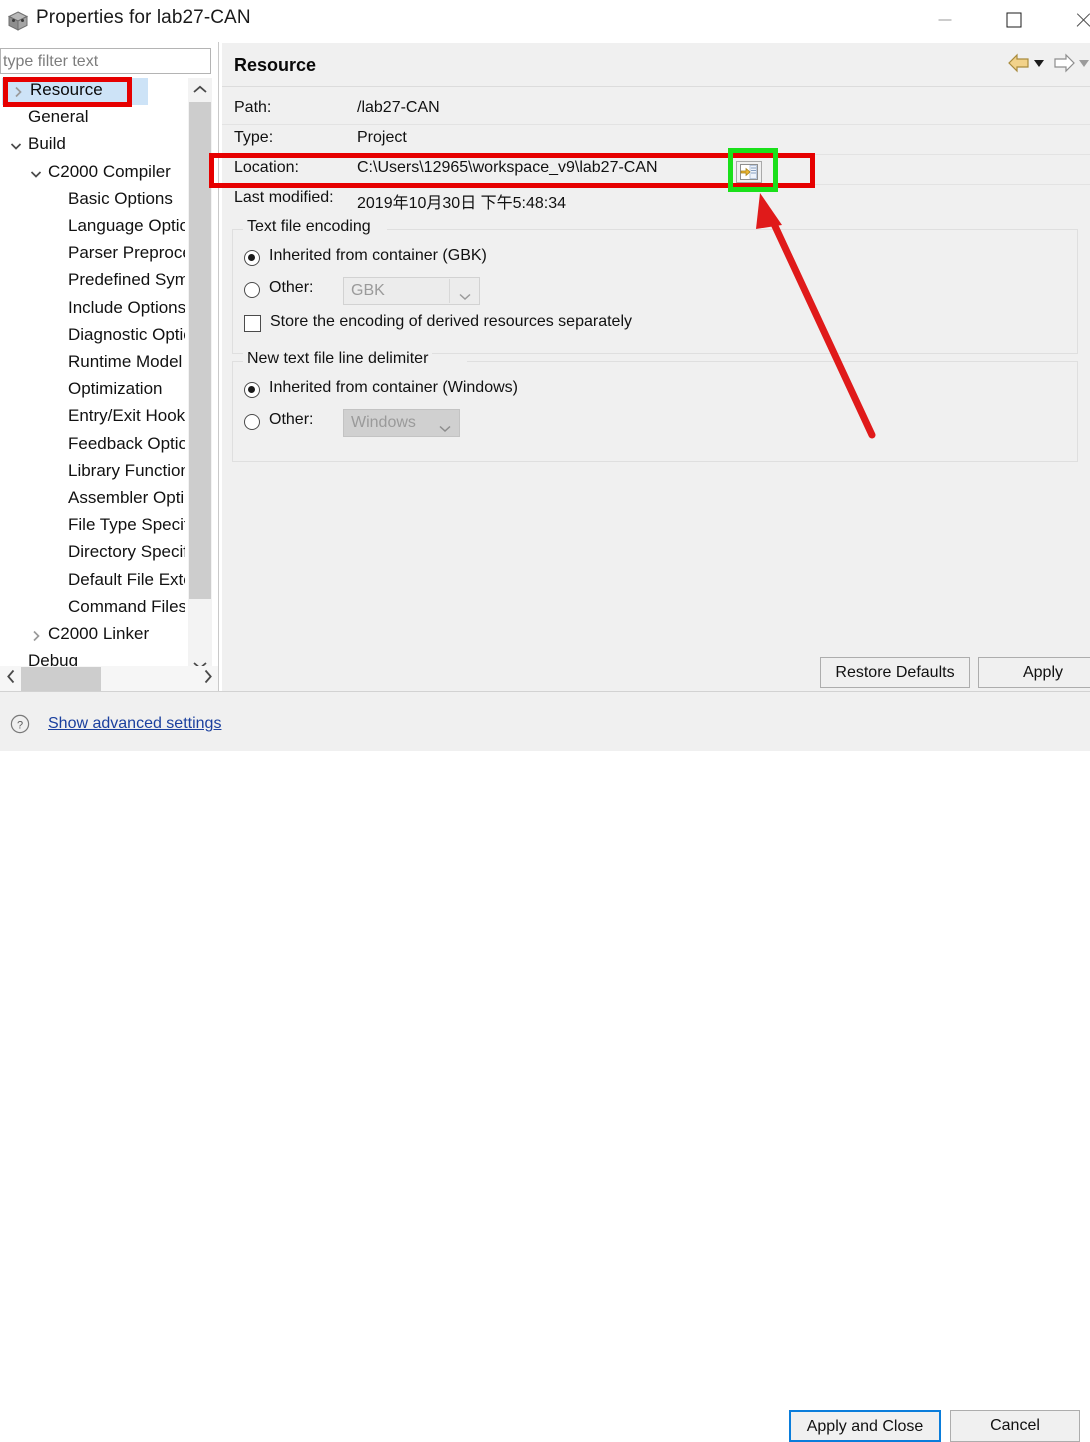 The width and height of the screenshot is (1090, 1442). What do you see at coordinates (66, 90) in the screenshot?
I see `sidebar-item-label: Resource` at bounding box center [66, 90].